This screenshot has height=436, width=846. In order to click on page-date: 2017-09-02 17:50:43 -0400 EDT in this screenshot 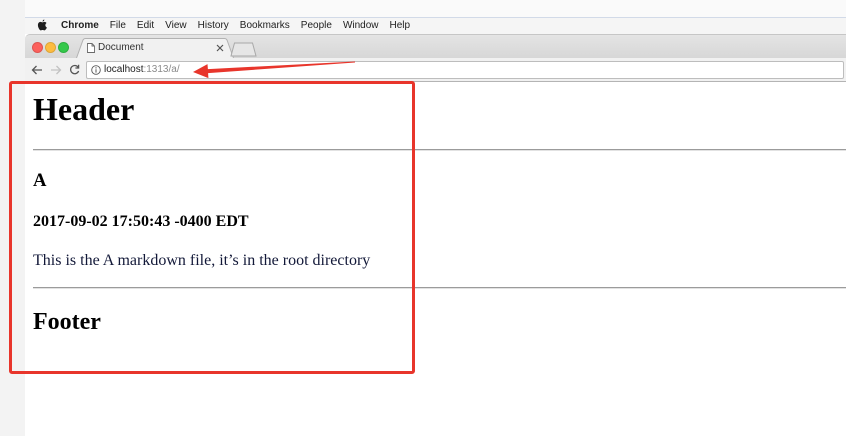, I will do `click(141, 221)`.